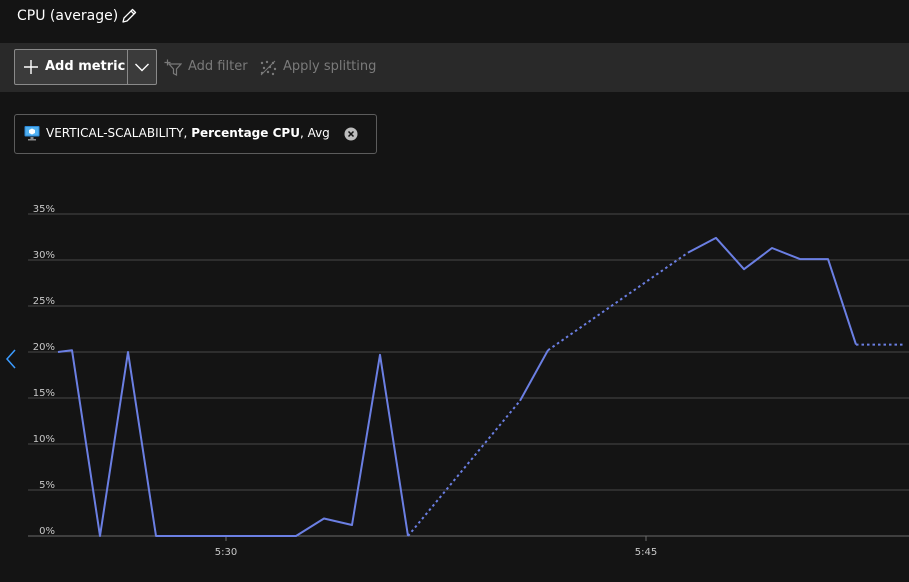 This screenshot has width=909, height=582. I want to click on plus-icon, so click(31, 67).